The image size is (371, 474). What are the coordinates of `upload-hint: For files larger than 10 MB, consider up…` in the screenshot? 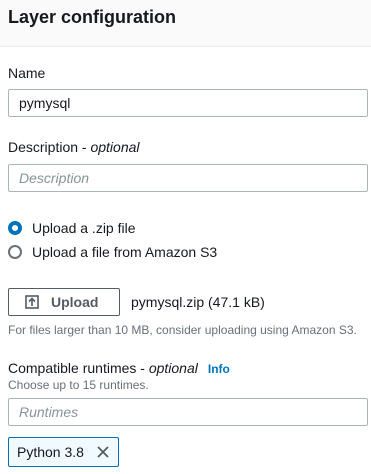 It's located at (182, 330).